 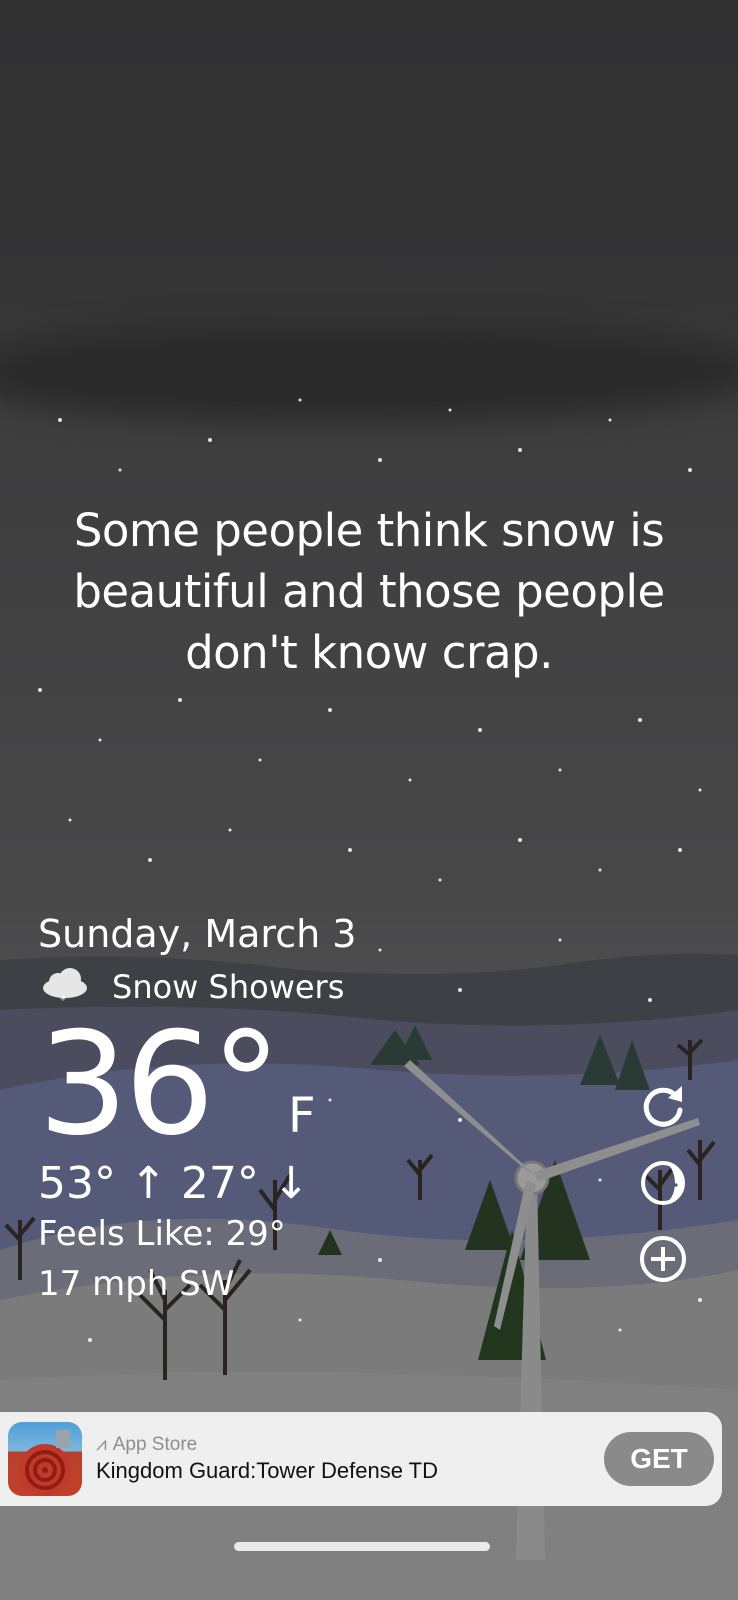 I want to click on ad-source-label: App Store, so click(x=155, y=1444).